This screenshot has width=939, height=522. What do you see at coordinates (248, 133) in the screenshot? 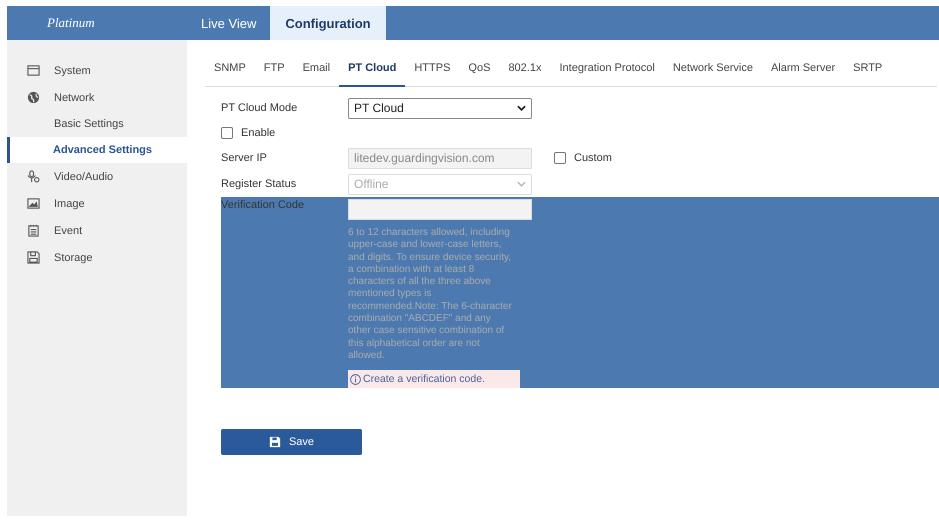
I see `enable-checkbox: Enable` at bounding box center [248, 133].